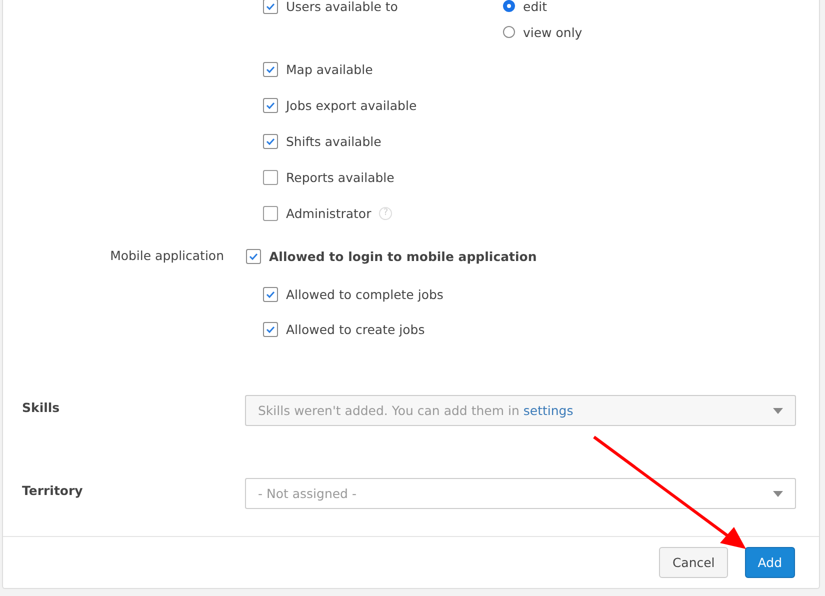 Image resolution: width=825 pixels, height=596 pixels. What do you see at coordinates (365, 294) in the screenshot?
I see `checkbox-label: Allowed to complete jobs` at bounding box center [365, 294].